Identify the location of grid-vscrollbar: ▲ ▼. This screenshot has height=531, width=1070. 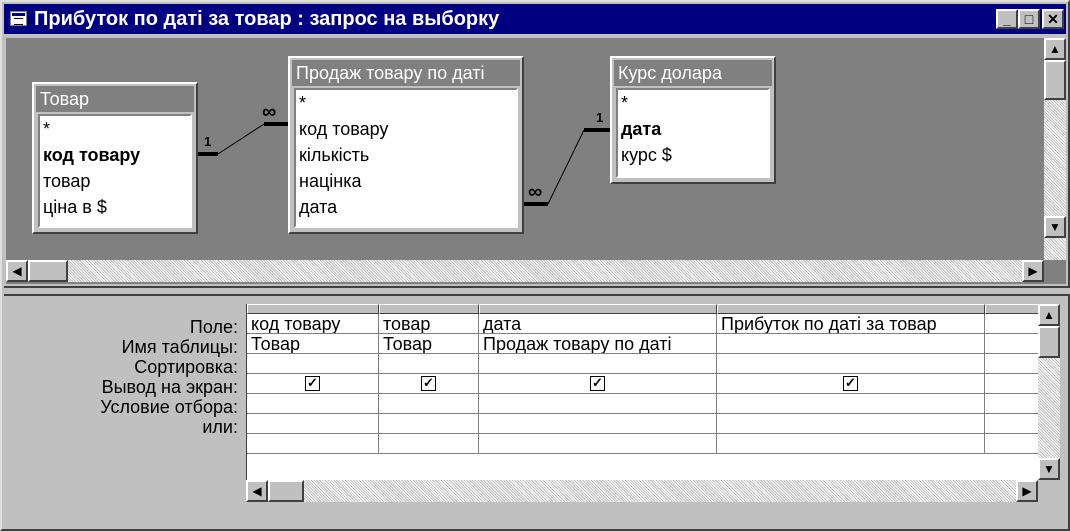
(1049, 392).